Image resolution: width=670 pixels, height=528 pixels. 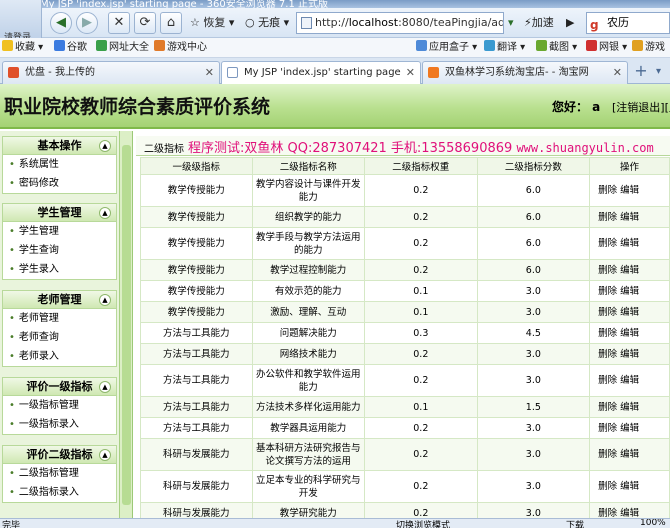 I want to click on sidebar-item-system: 系统属性, so click(x=59, y=164).